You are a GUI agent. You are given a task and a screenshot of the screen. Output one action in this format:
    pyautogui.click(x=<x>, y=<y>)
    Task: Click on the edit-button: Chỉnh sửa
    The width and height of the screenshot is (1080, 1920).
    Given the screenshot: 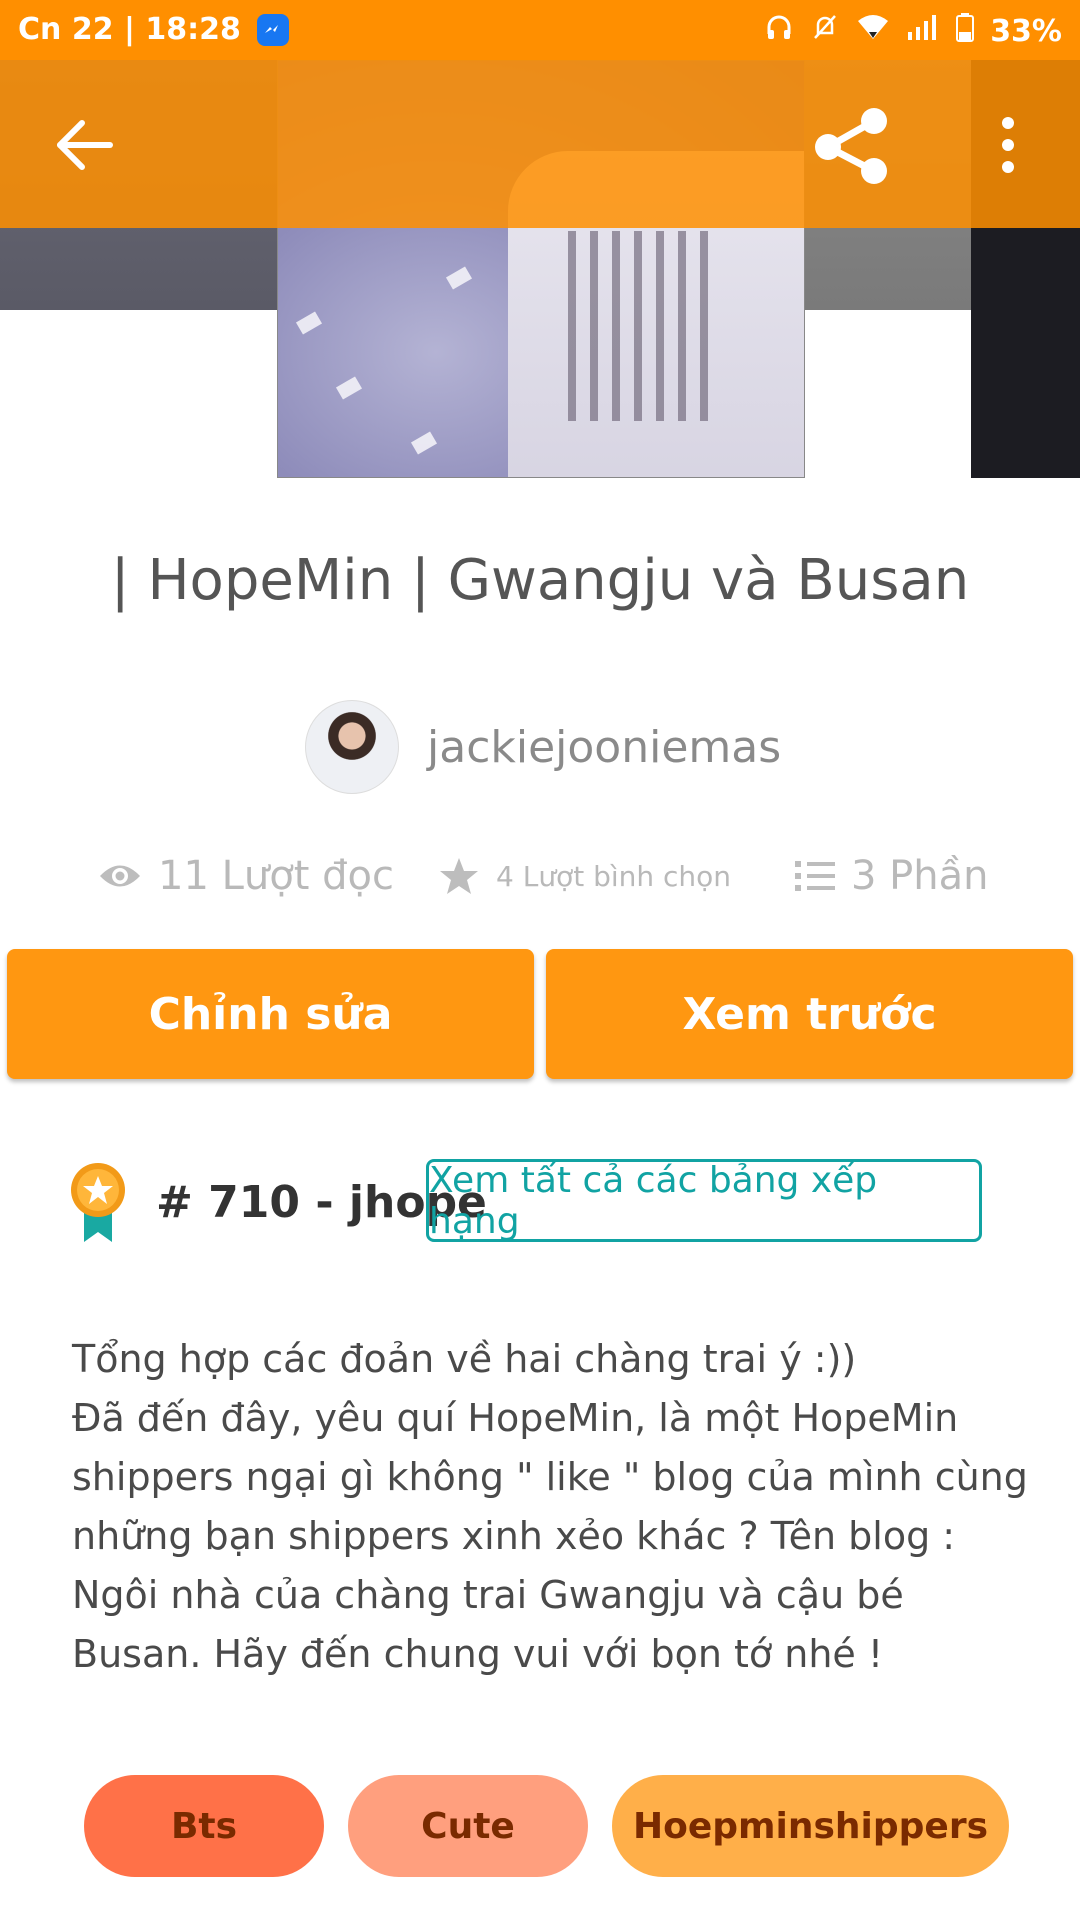 What is the action you would take?
    pyautogui.click(x=270, y=1014)
    